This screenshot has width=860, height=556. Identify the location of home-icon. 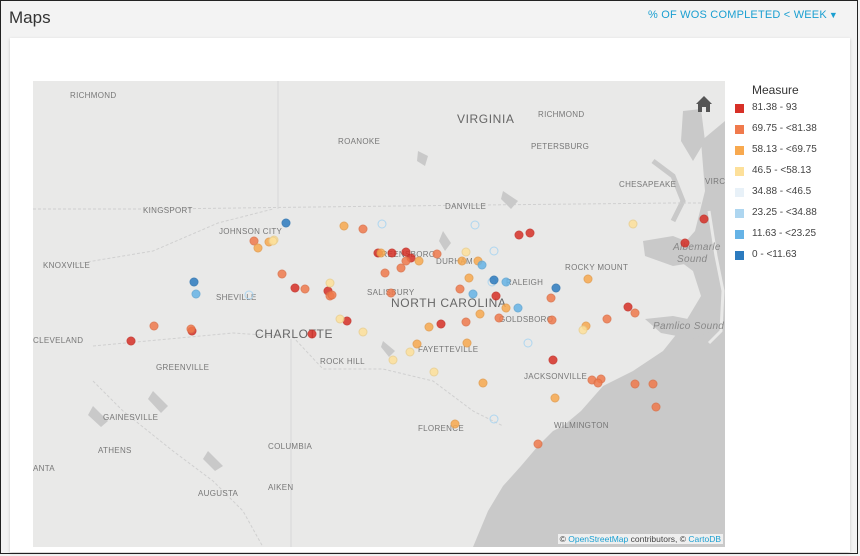
(704, 104).